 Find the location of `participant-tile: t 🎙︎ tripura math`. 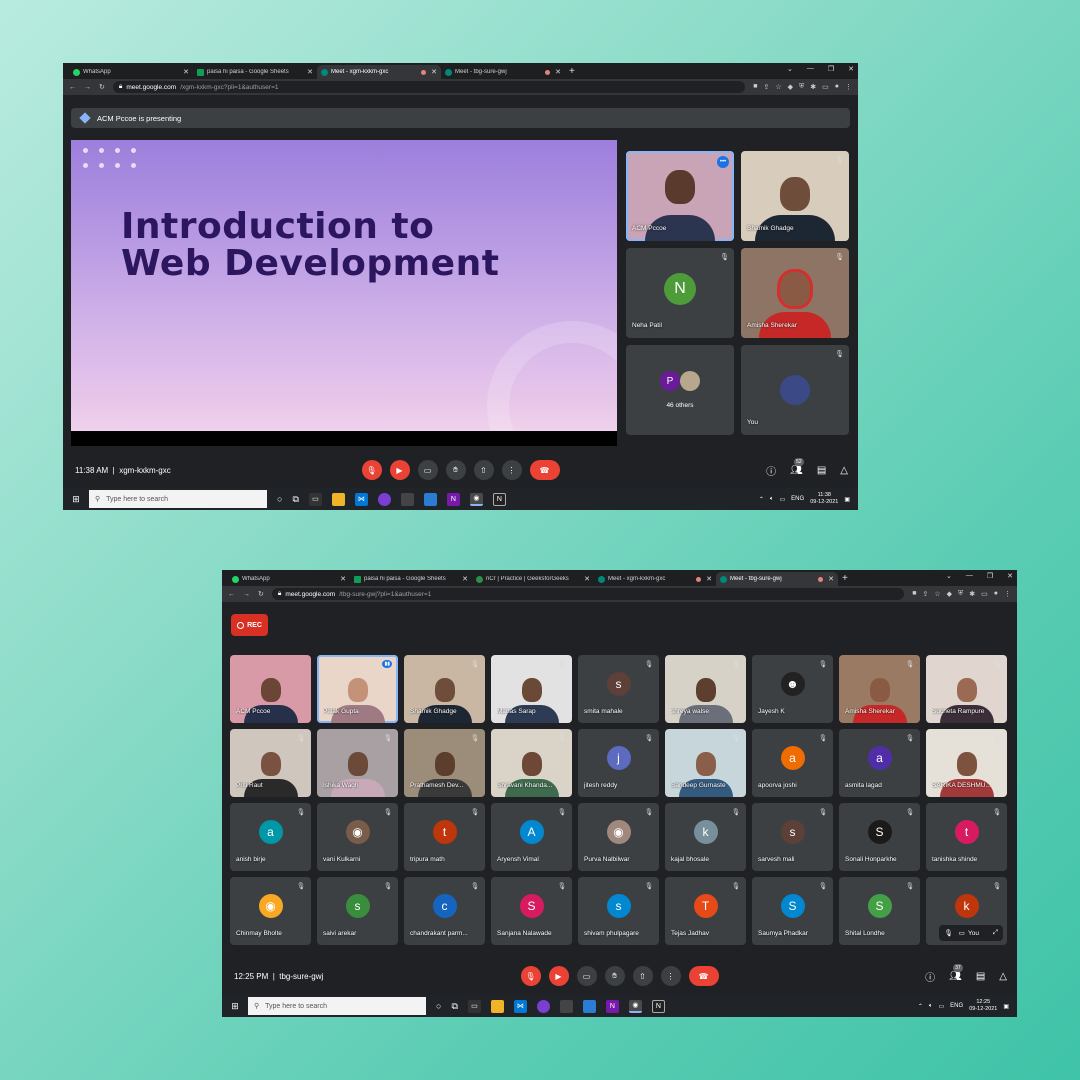

participant-tile: t 🎙︎ tripura math is located at coordinates (444, 837).